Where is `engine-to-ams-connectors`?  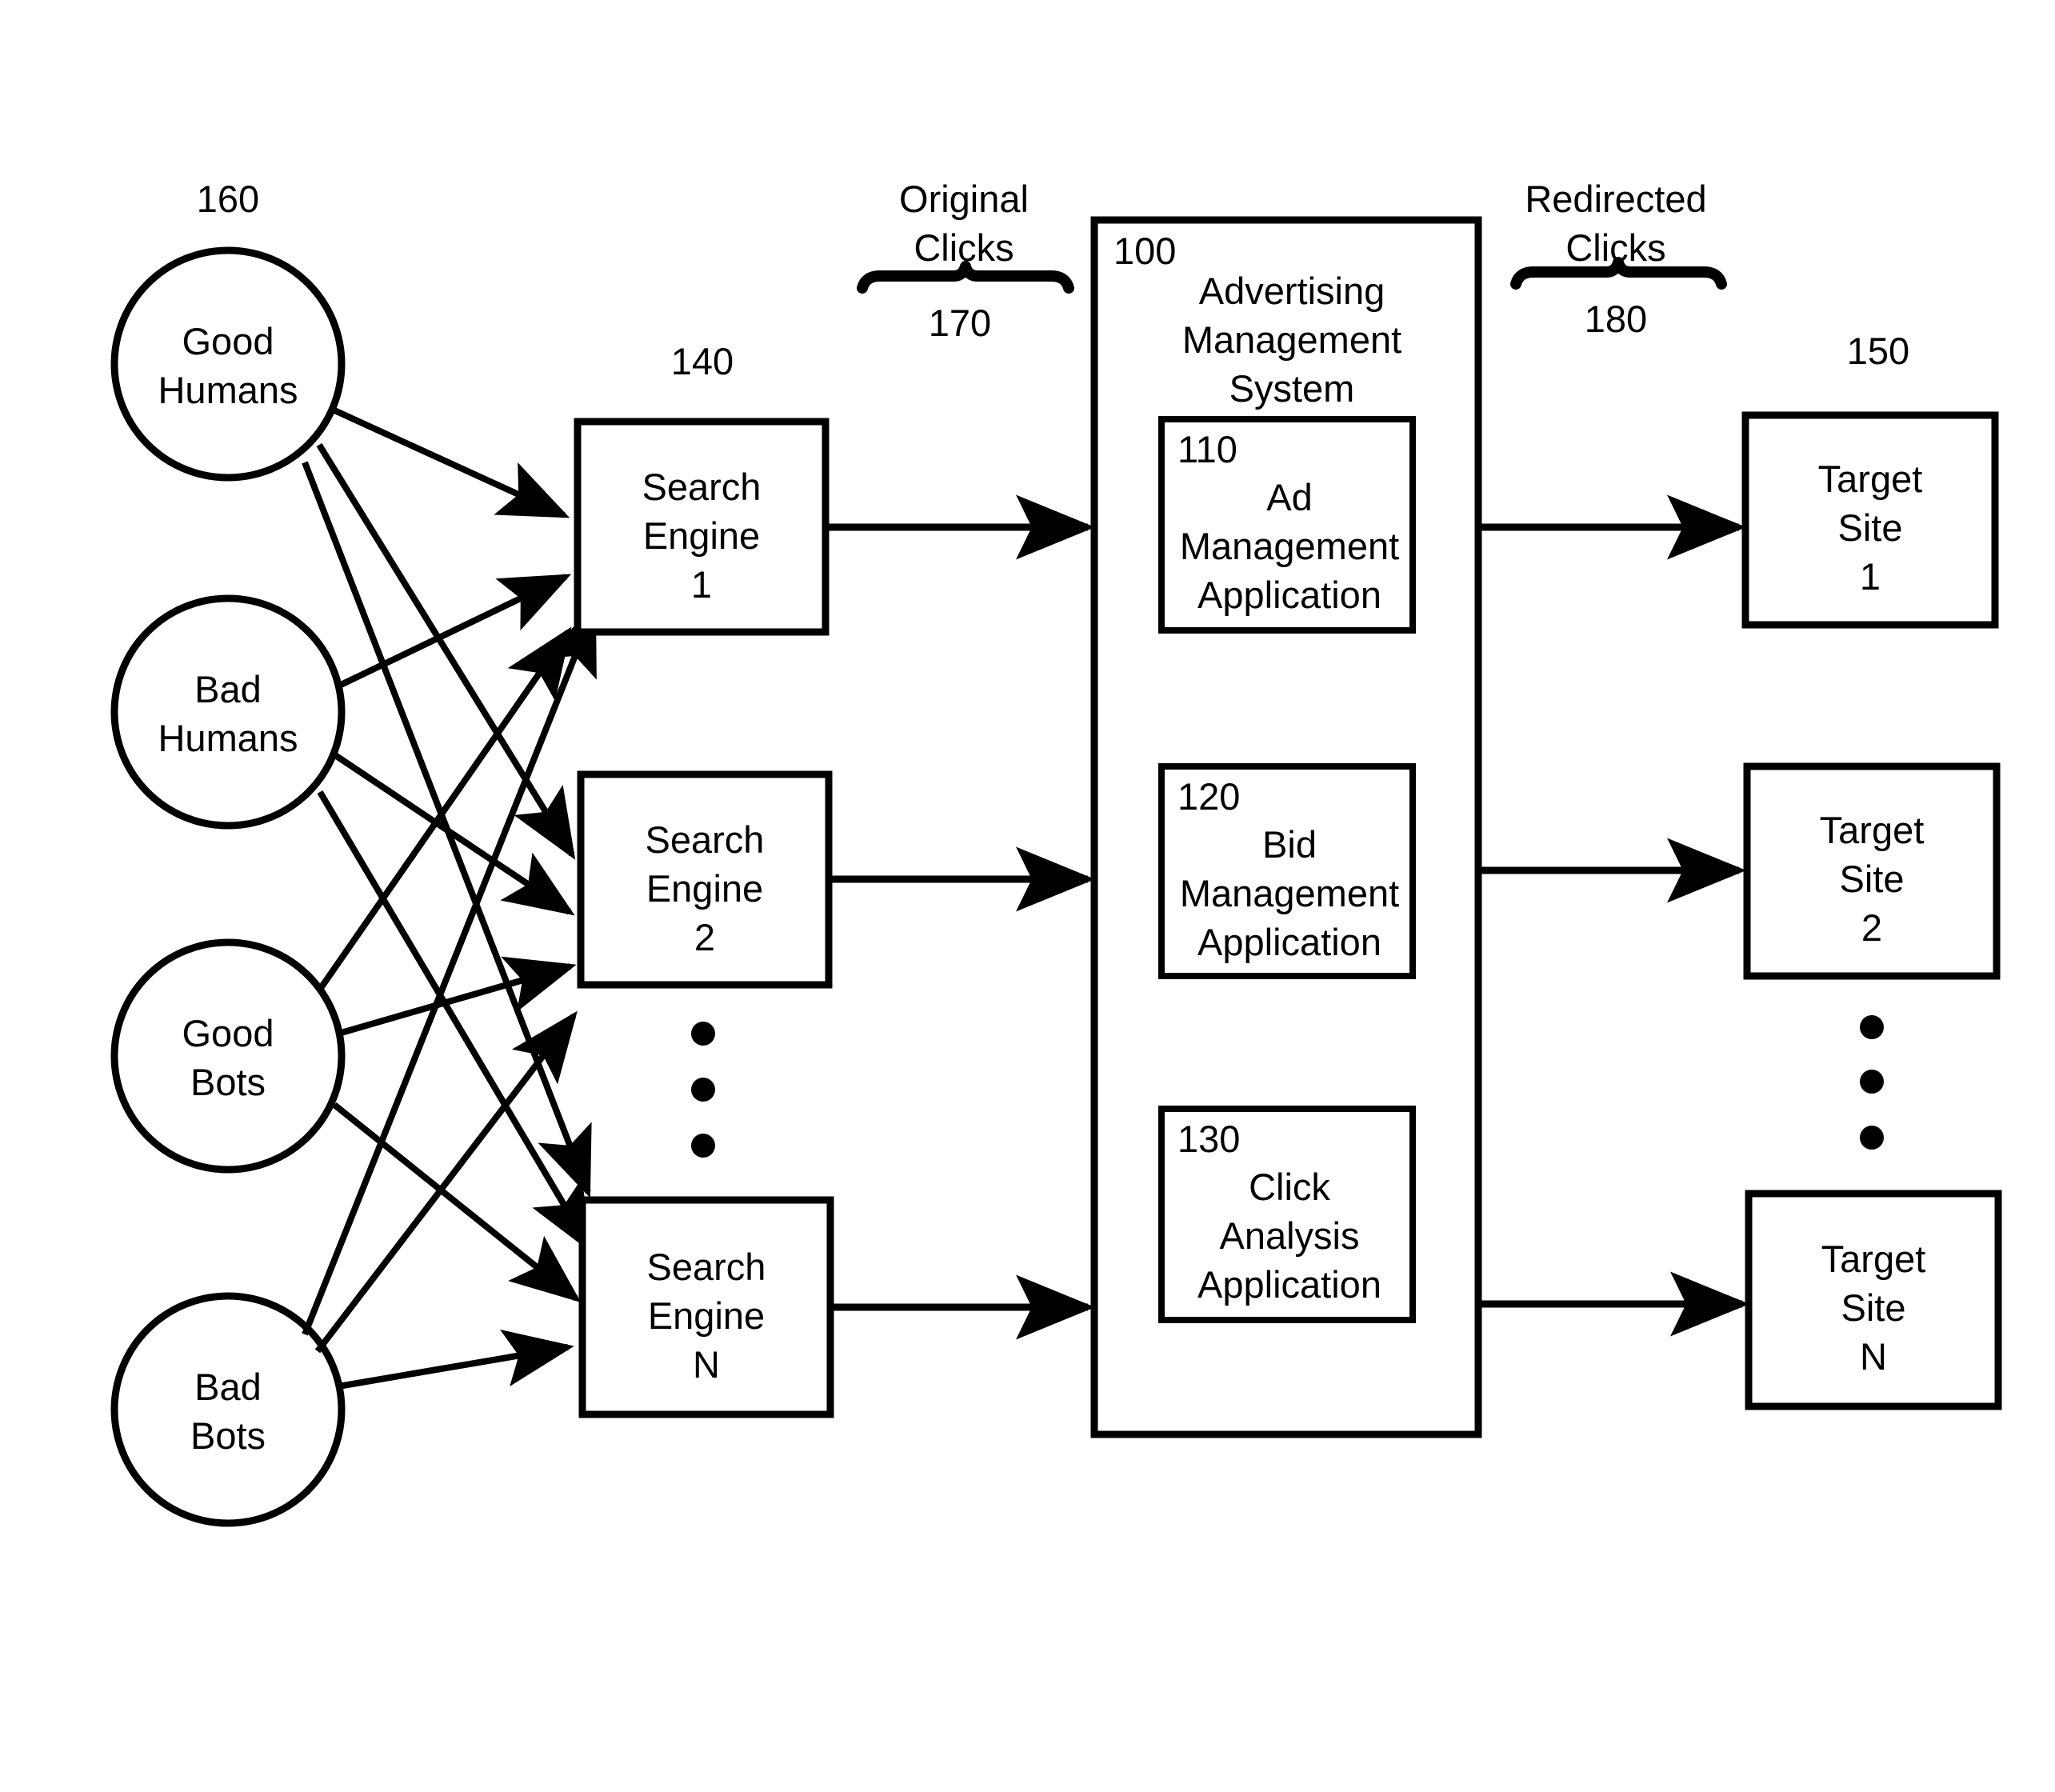
engine-to-ams-connectors is located at coordinates (961, 917).